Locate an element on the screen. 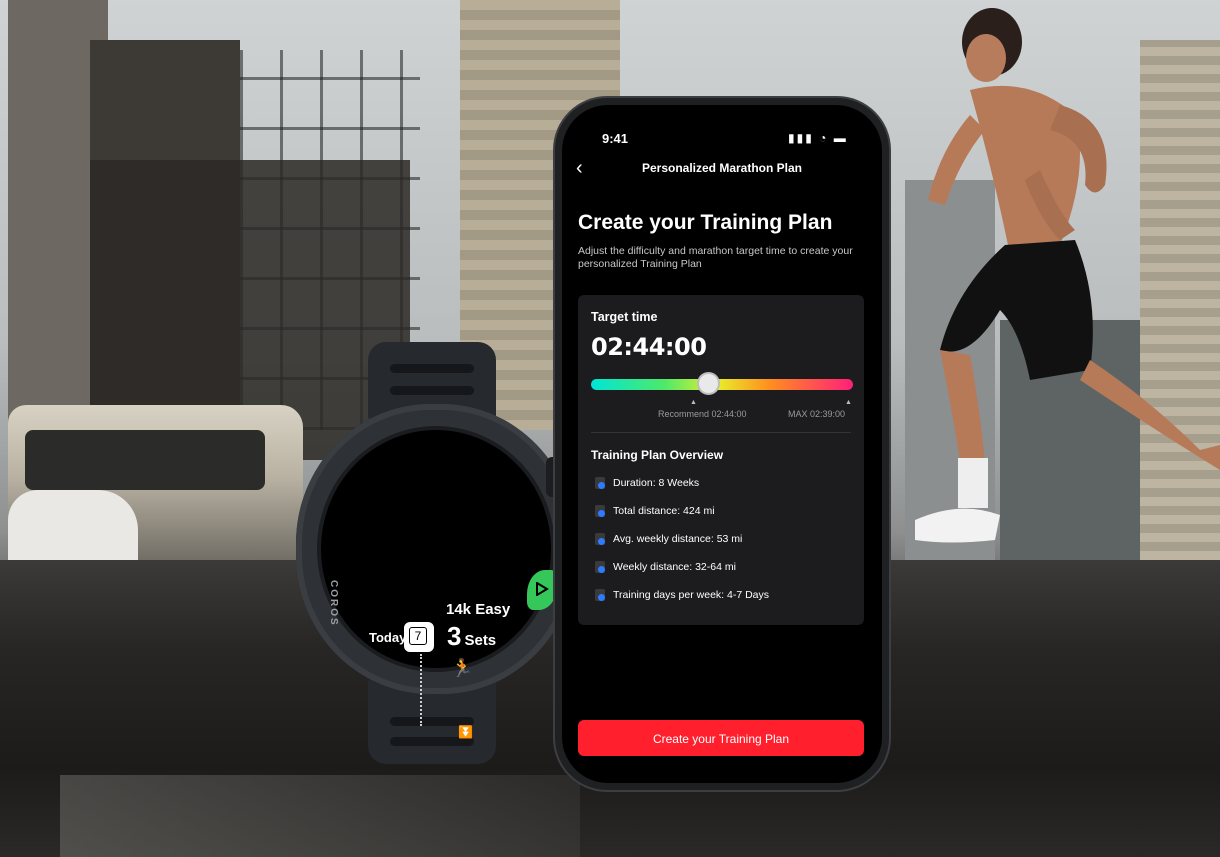  slider-handle is located at coordinates (709, 383).